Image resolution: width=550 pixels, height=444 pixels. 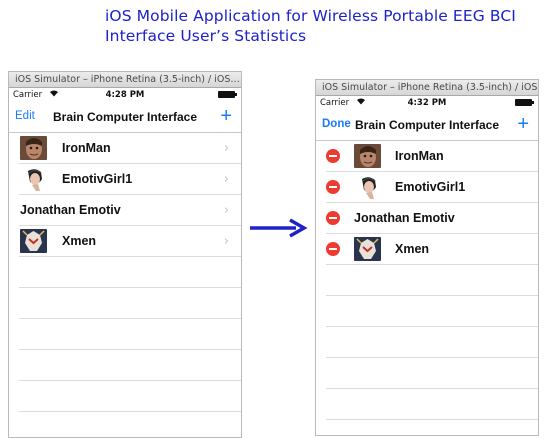 I want to click on table-row-emotivgirl1: EmotivGirl1 ›, so click(x=130, y=179).